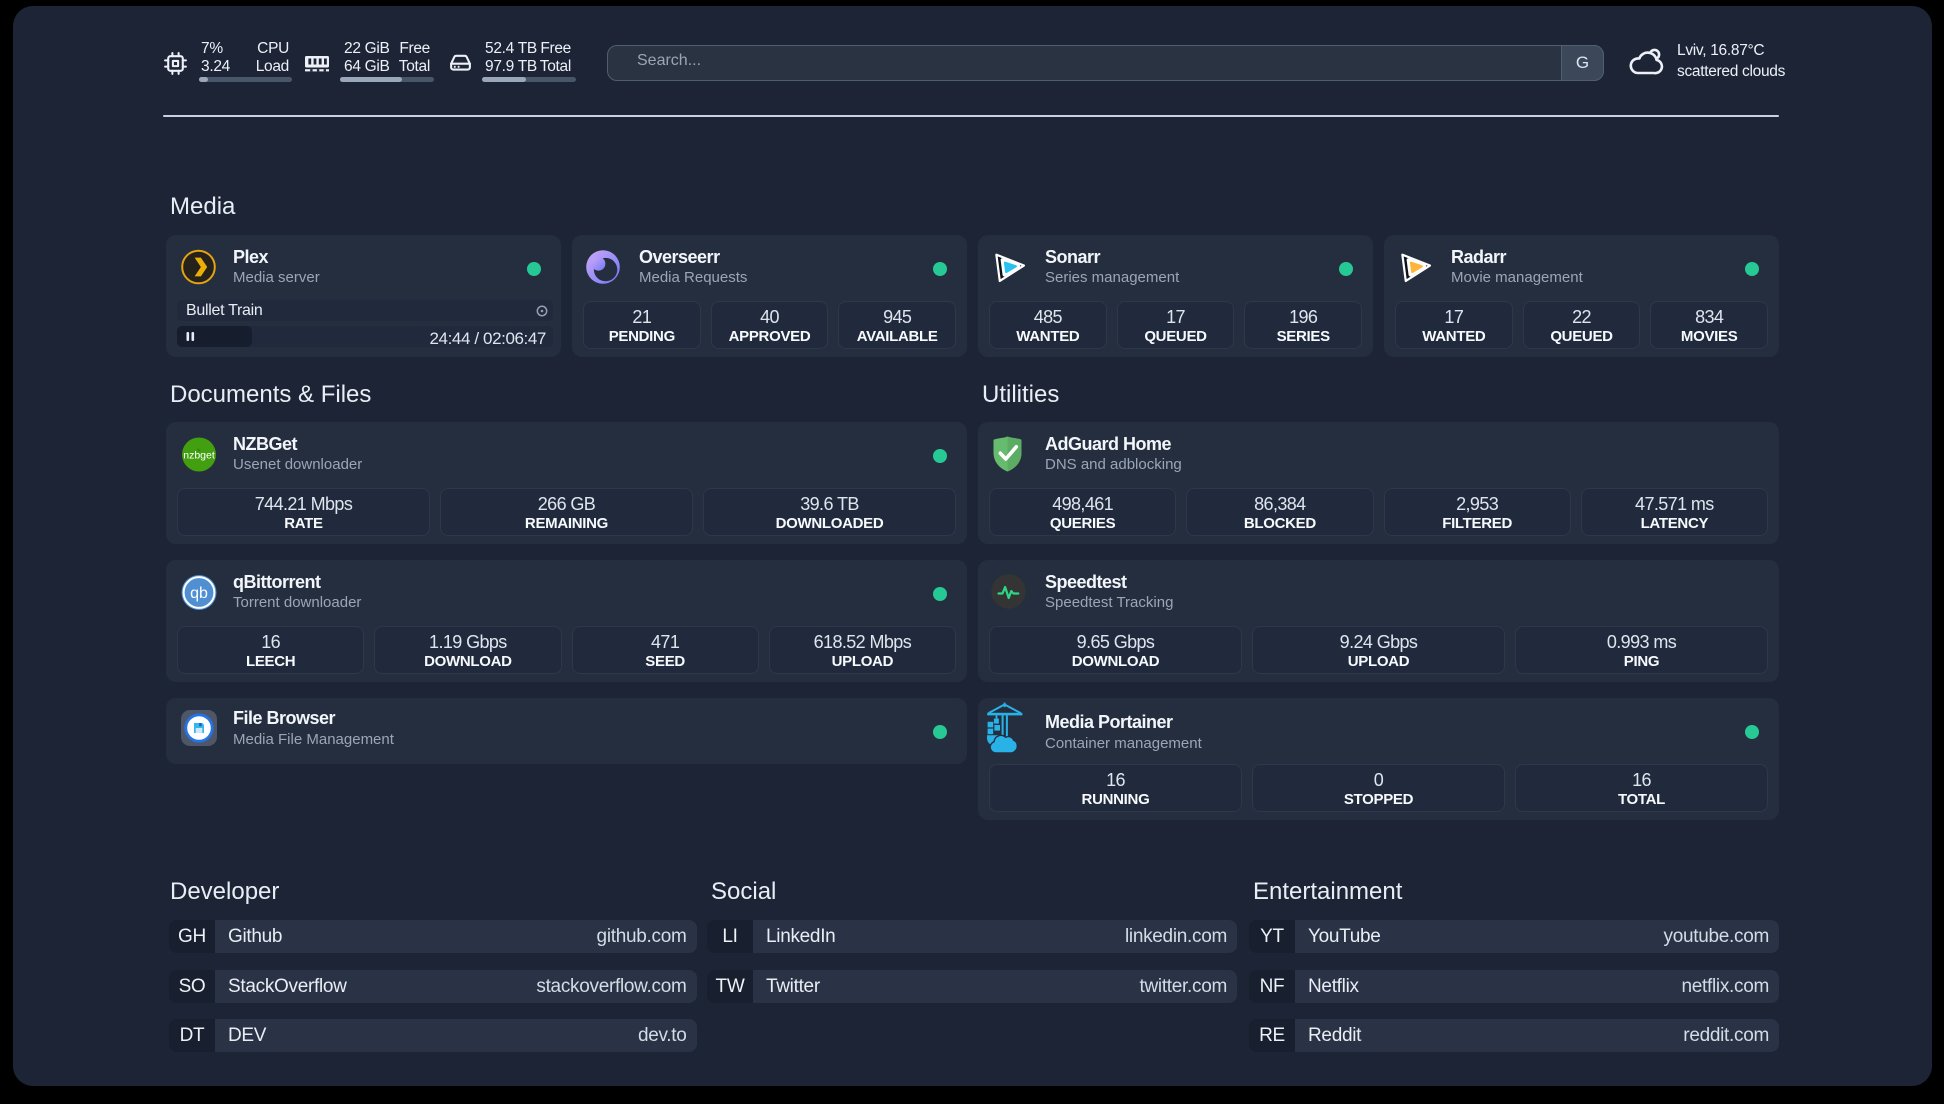  I want to click on svg-text: qb, so click(199, 593).